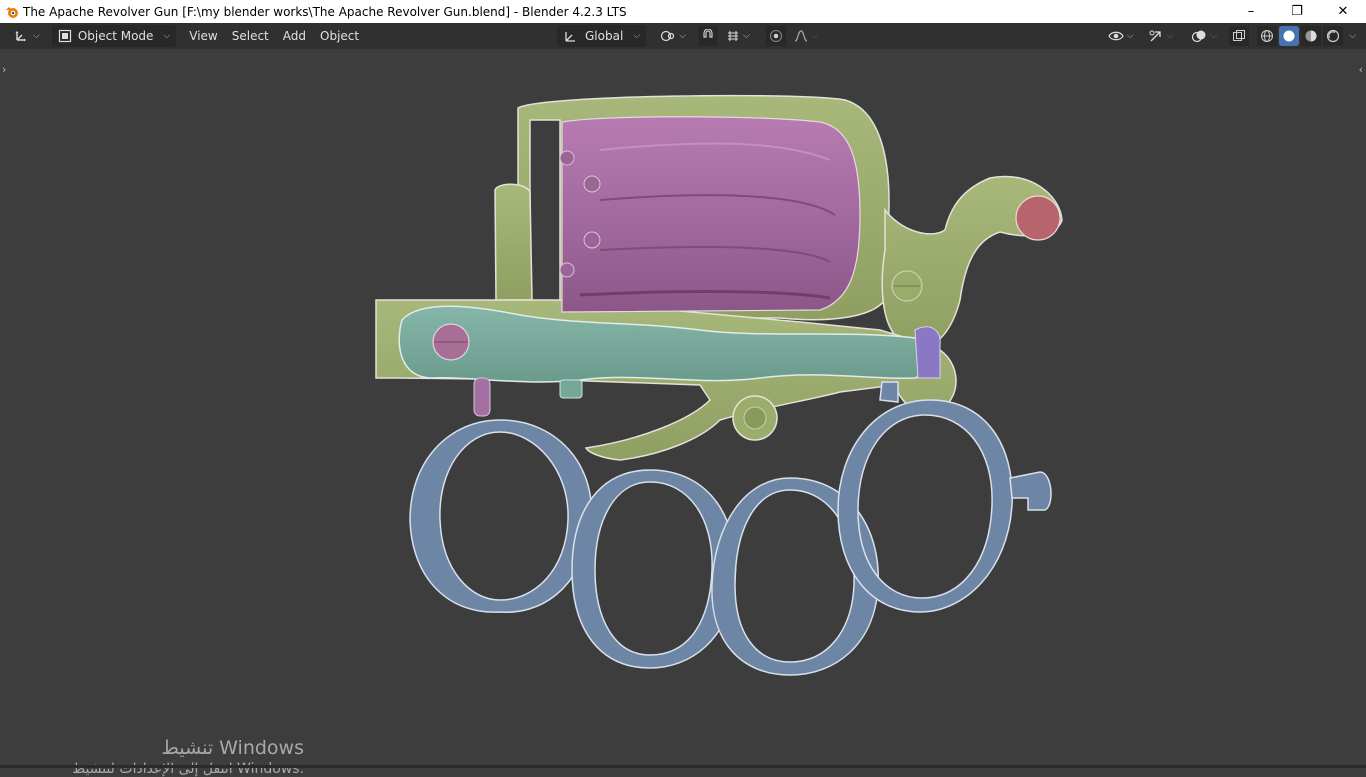  I want to click on minimize-button: –, so click(1251, 11).